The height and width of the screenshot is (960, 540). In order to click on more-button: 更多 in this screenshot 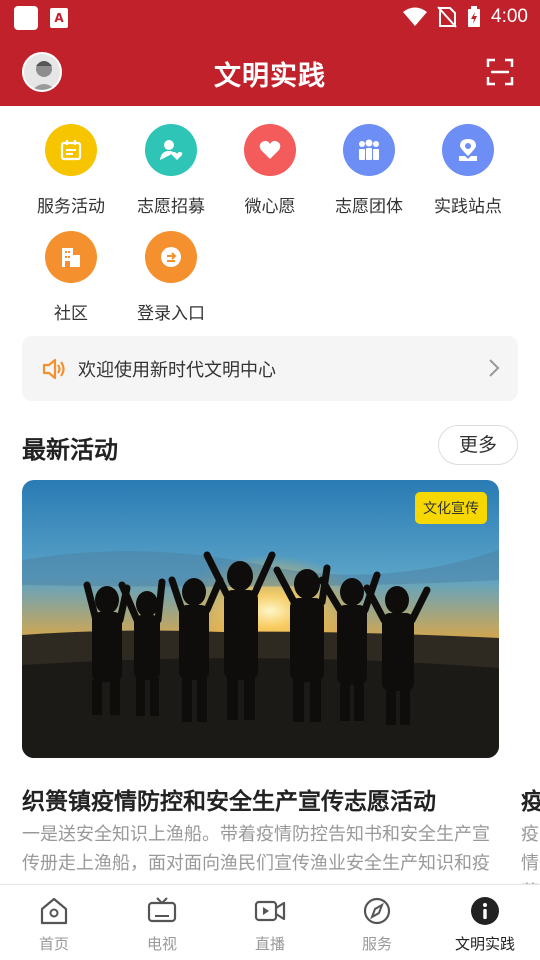, I will do `click(478, 445)`.